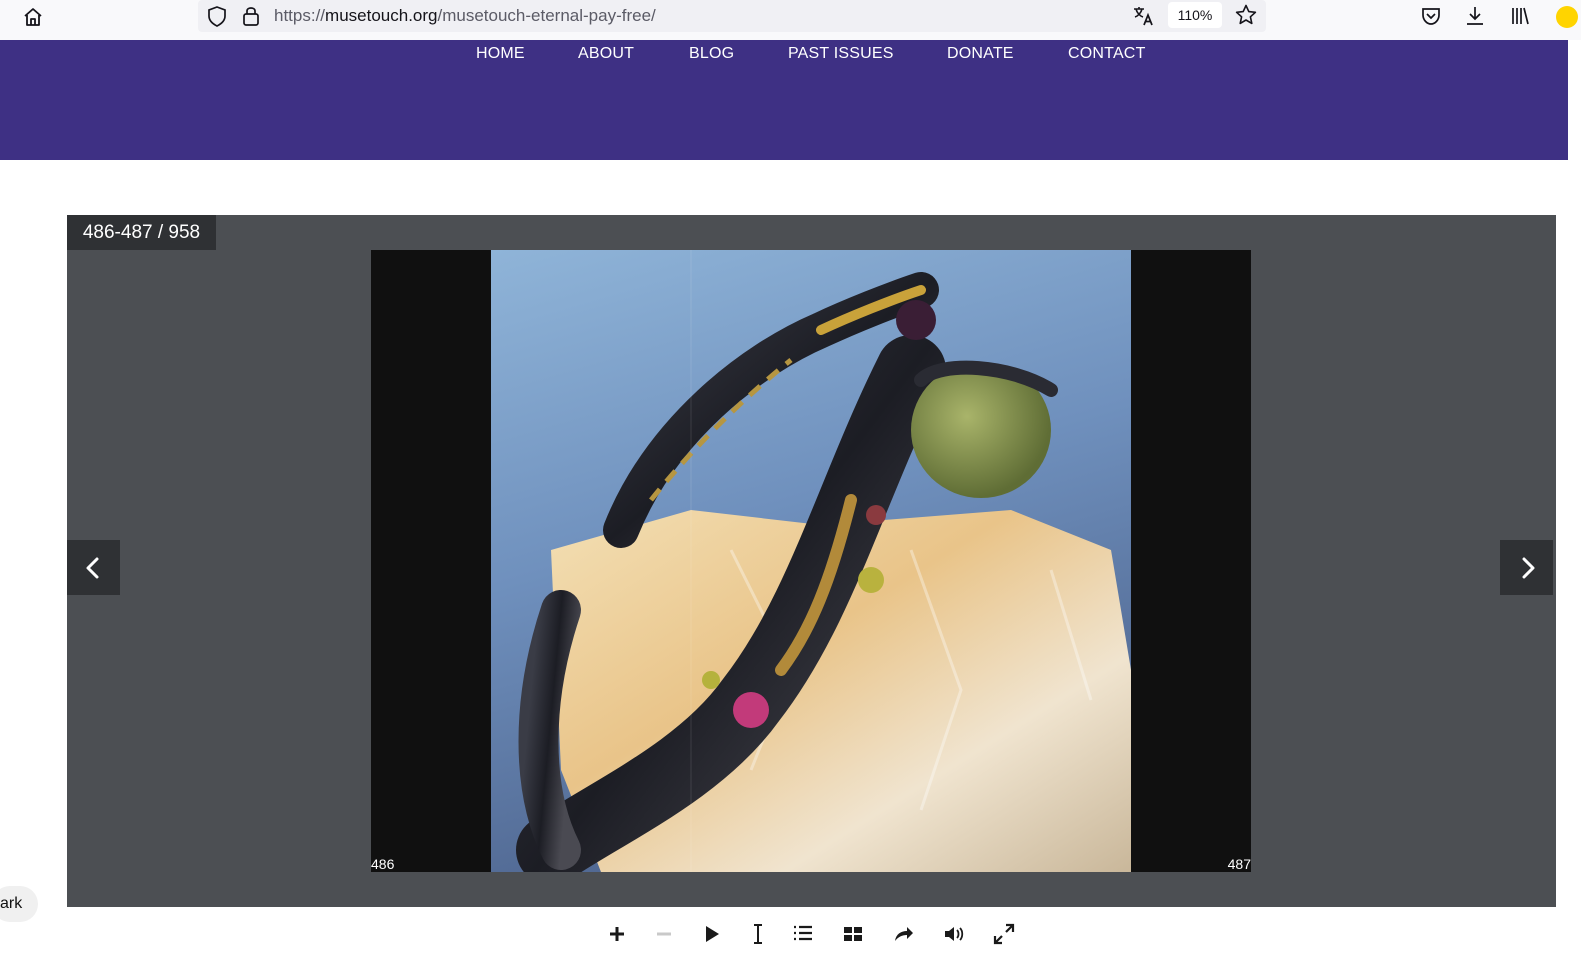  I want to click on play-icon, so click(711, 934).